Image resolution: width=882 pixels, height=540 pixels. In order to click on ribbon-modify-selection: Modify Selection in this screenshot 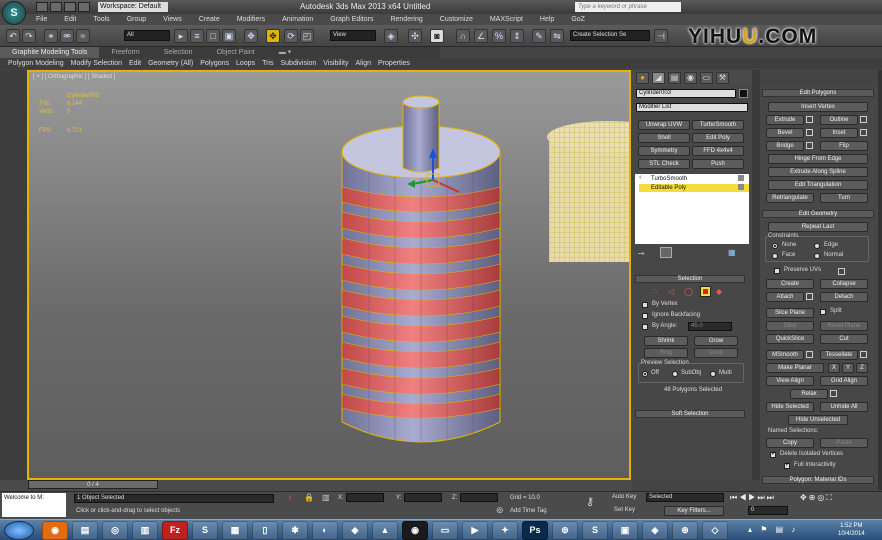, I will do `click(96, 63)`.